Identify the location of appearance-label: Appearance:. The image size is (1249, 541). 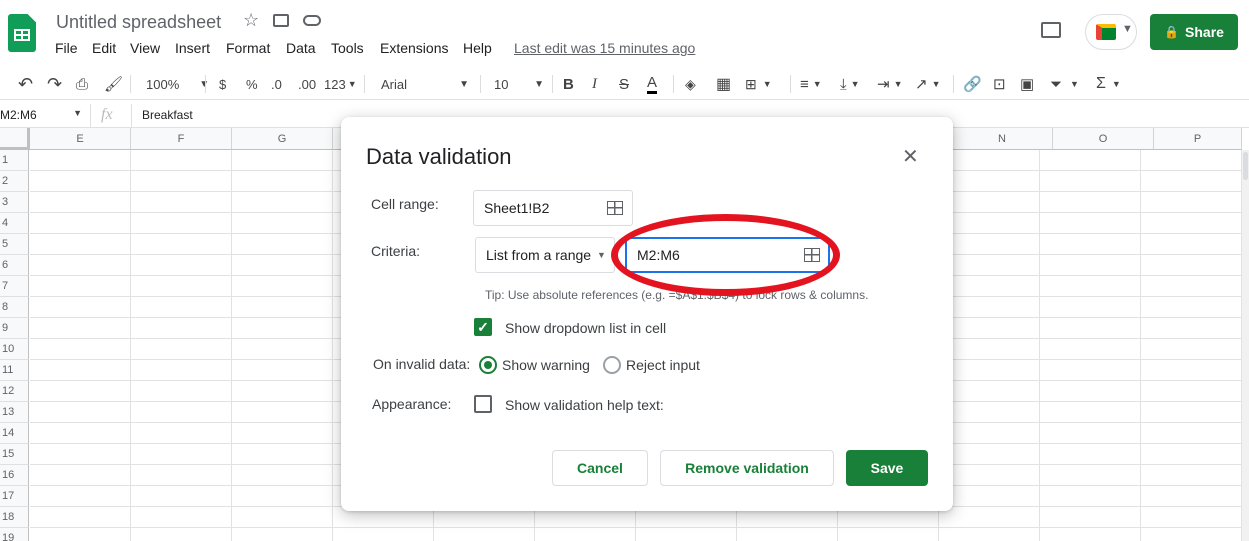
(412, 404).